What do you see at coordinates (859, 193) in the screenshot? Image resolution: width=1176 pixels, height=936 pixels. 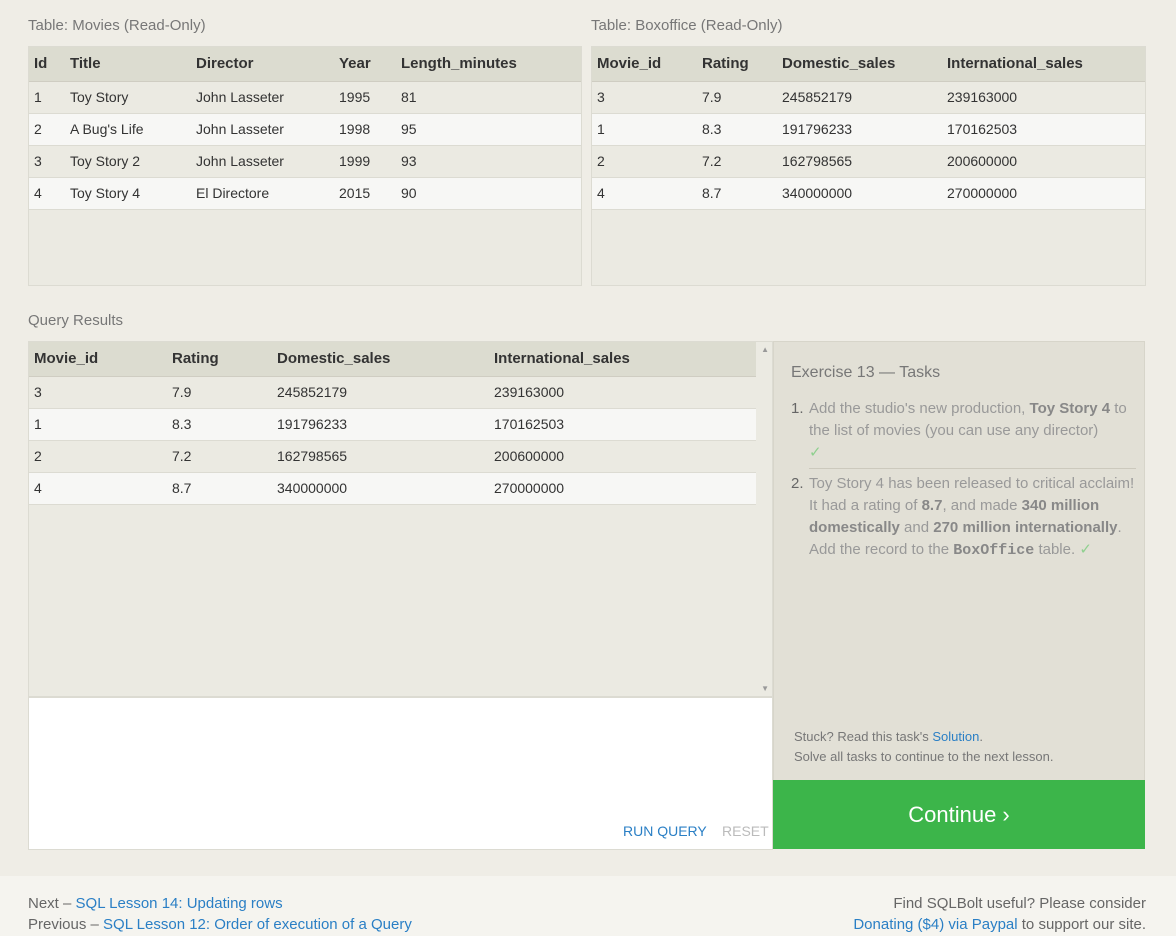 I see `table-cell: 340000000` at bounding box center [859, 193].